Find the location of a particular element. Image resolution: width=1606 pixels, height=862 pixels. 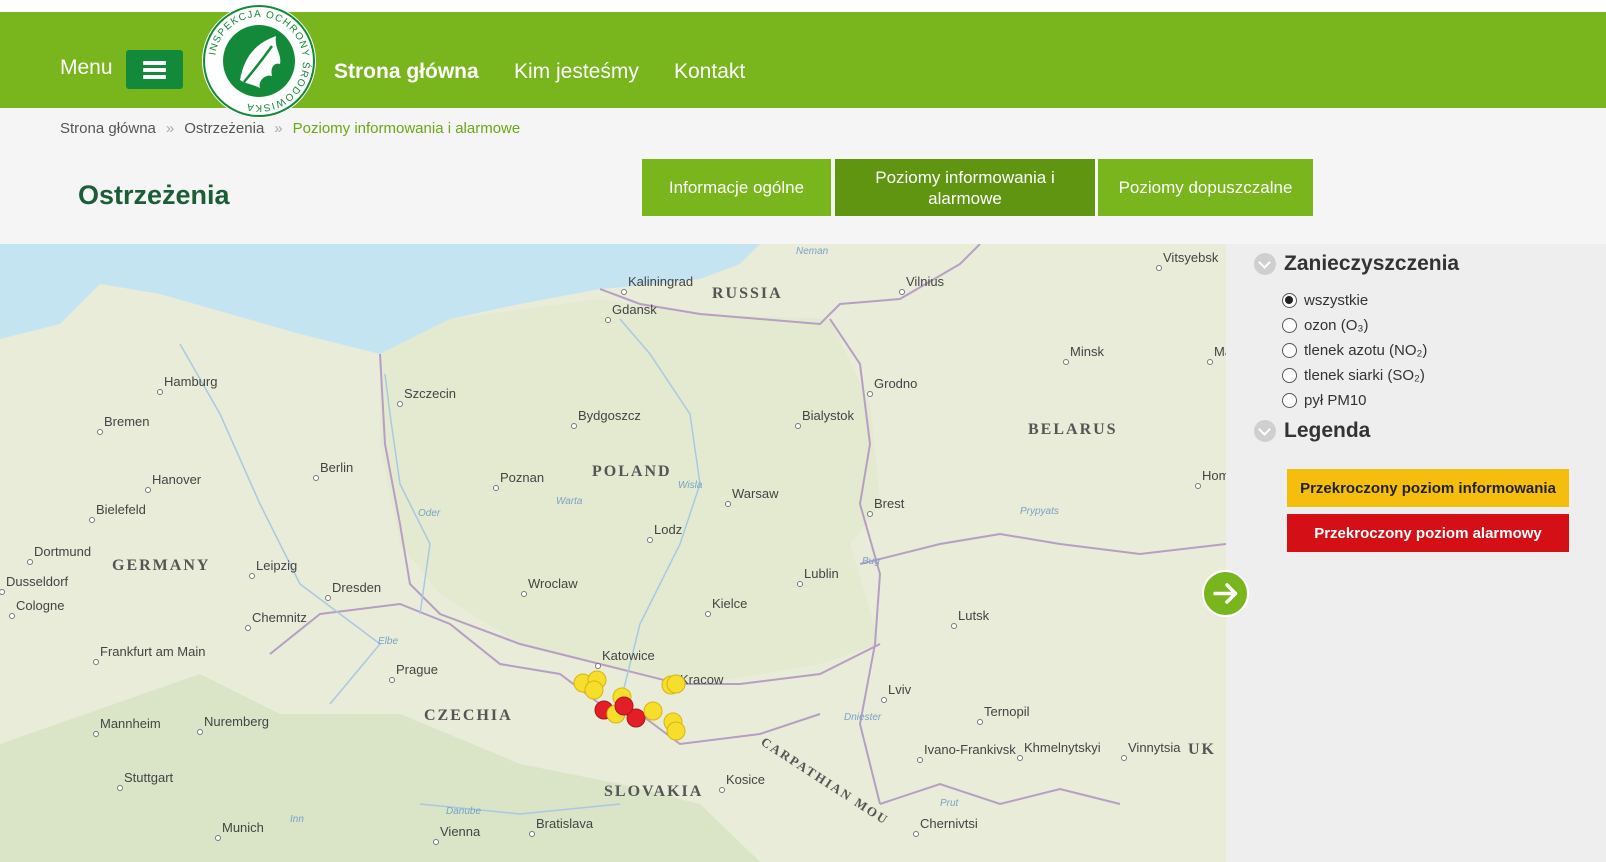

breadcrumb-home-link: Strona główna is located at coordinates (108, 128).